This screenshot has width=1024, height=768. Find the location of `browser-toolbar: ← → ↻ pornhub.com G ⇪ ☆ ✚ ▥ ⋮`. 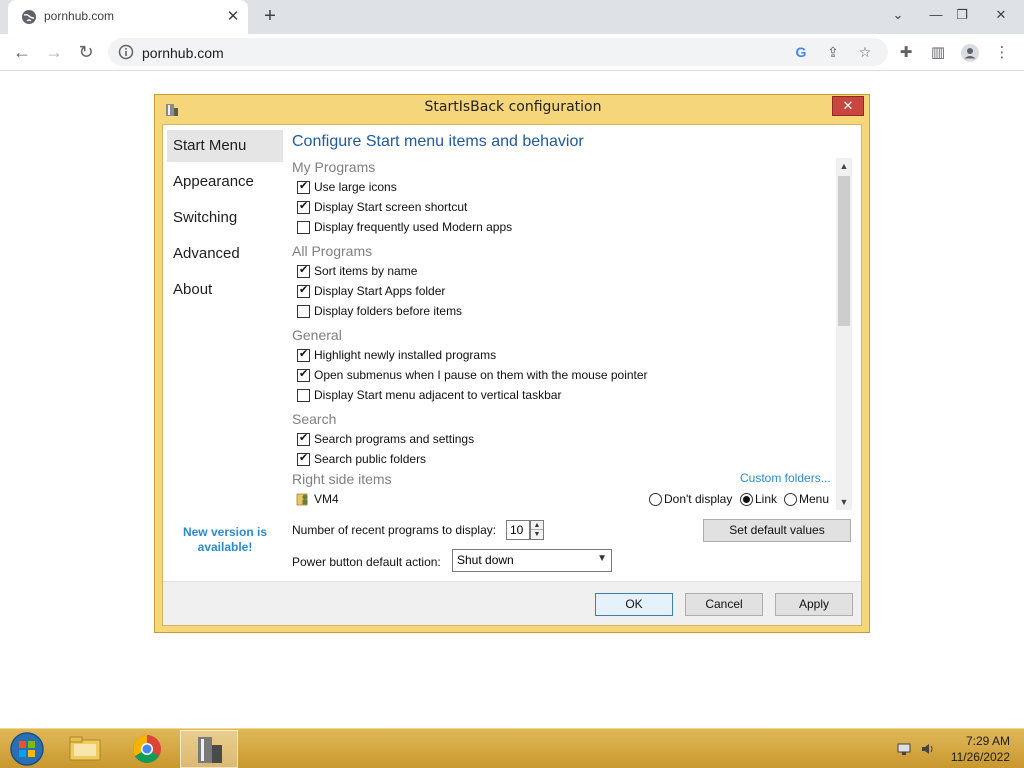

browser-toolbar: ← → ↻ pornhub.com G ⇪ ☆ ✚ ▥ ⋮ is located at coordinates (512, 52).